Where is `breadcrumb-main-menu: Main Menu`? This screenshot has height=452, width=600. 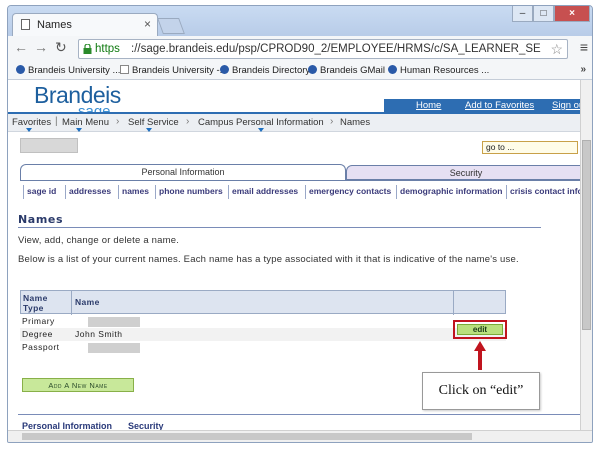
breadcrumb-main-menu: Main Menu is located at coordinates (85, 122).